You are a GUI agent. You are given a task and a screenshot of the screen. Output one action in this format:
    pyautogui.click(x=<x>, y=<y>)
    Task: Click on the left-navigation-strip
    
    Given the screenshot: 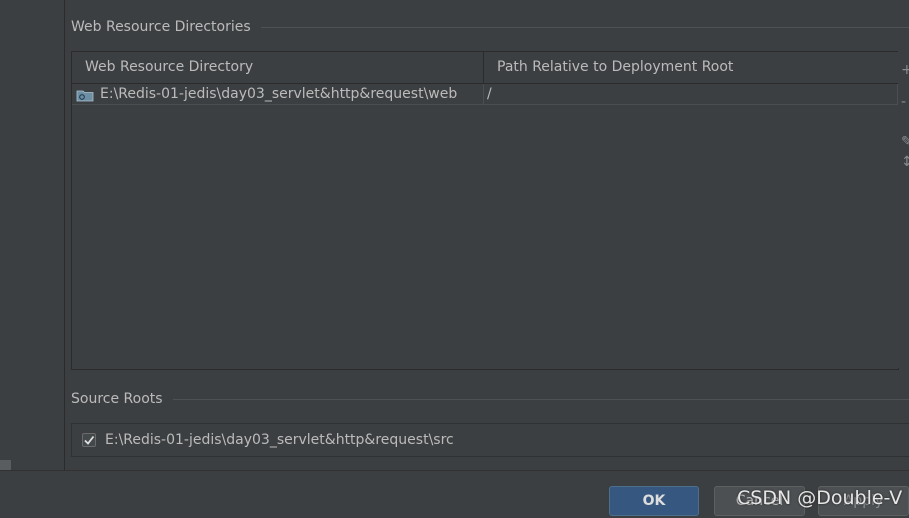 What is the action you would take?
    pyautogui.click(x=32, y=235)
    